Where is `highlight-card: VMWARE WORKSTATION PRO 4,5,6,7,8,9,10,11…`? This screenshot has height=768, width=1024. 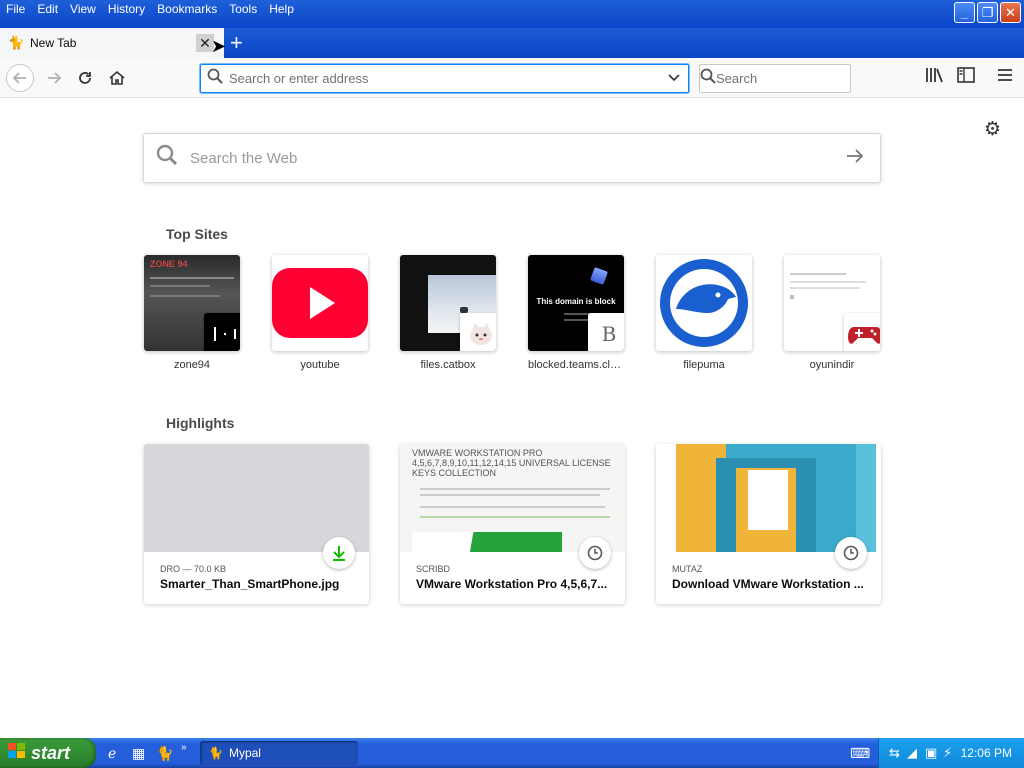 highlight-card: VMWARE WORKSTATION PRO 4,5,6,7,8,9,10,11… is located at coordinates (512, 524).